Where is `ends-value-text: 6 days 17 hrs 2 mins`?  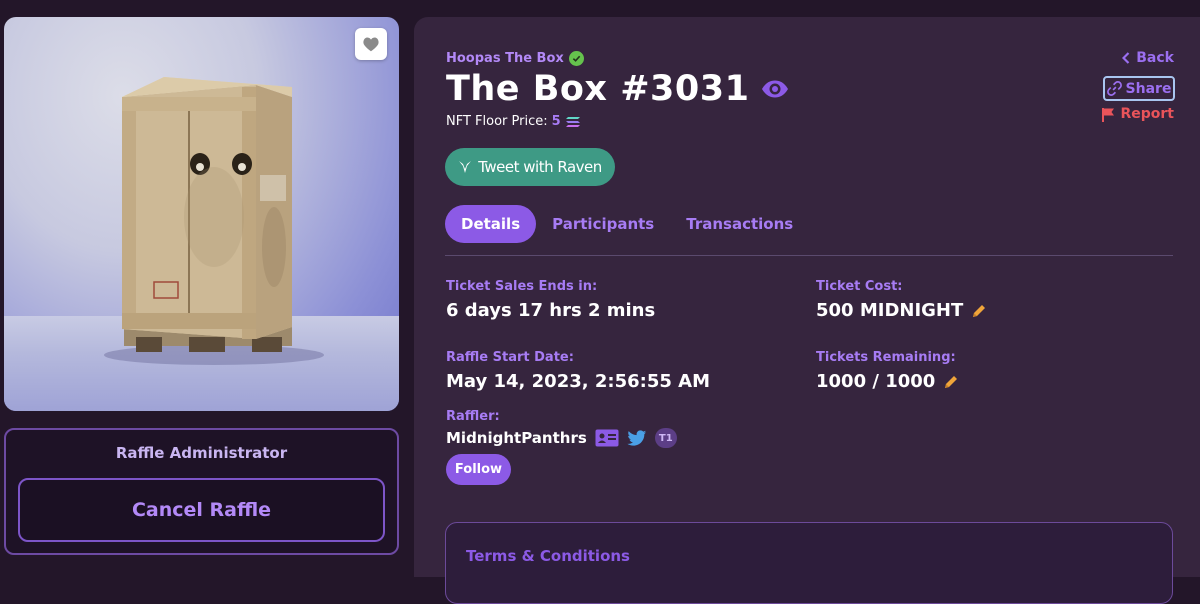
ends-value-text: 6 days 17 hrs 2 mins is located at coordinates (551, 310).